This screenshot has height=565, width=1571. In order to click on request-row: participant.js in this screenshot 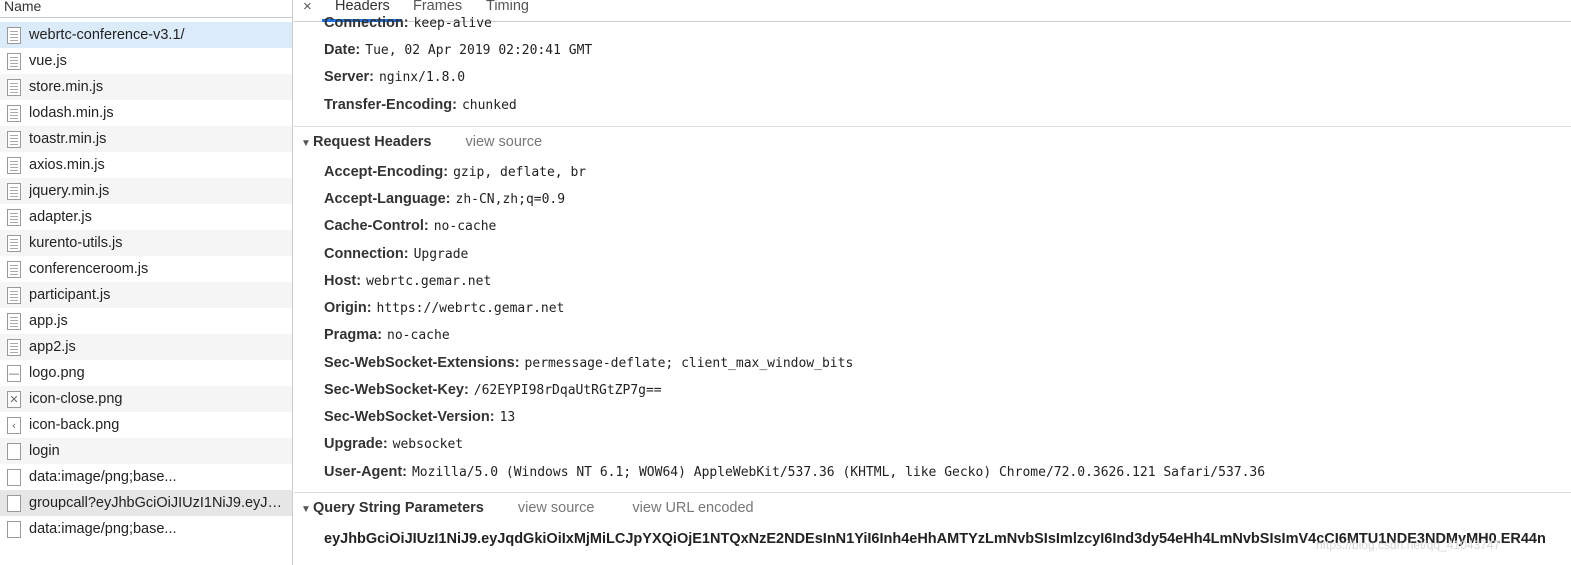, I will do `click(146, 295)`.